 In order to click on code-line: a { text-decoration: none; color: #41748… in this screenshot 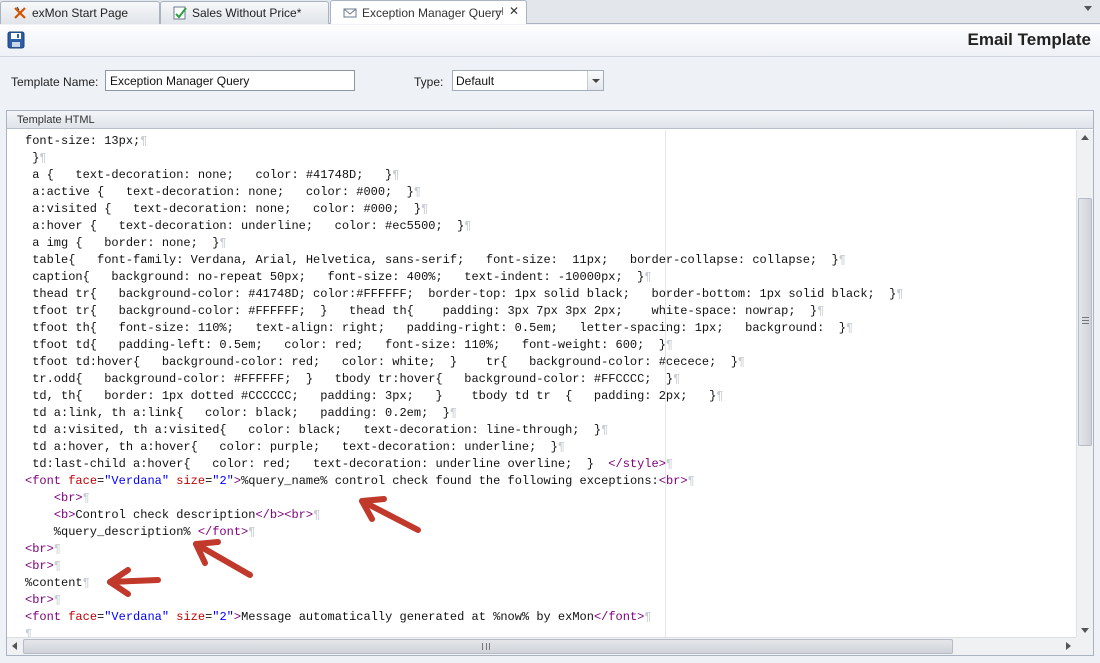, I will do `click(464, 175)`.